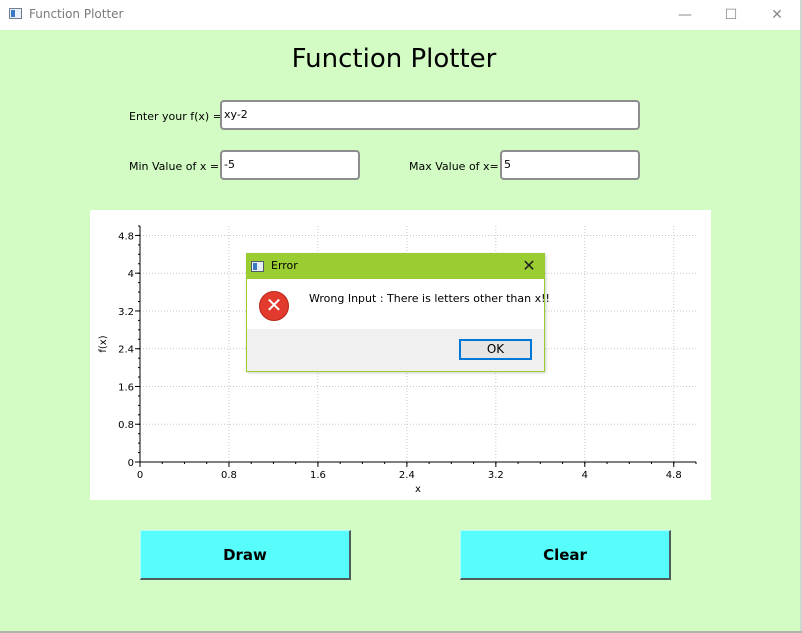  What do you see at coordinates (76, 14) in the screenshot?
I see `window-title: Function Plotter` at bounding box center [76, 14].